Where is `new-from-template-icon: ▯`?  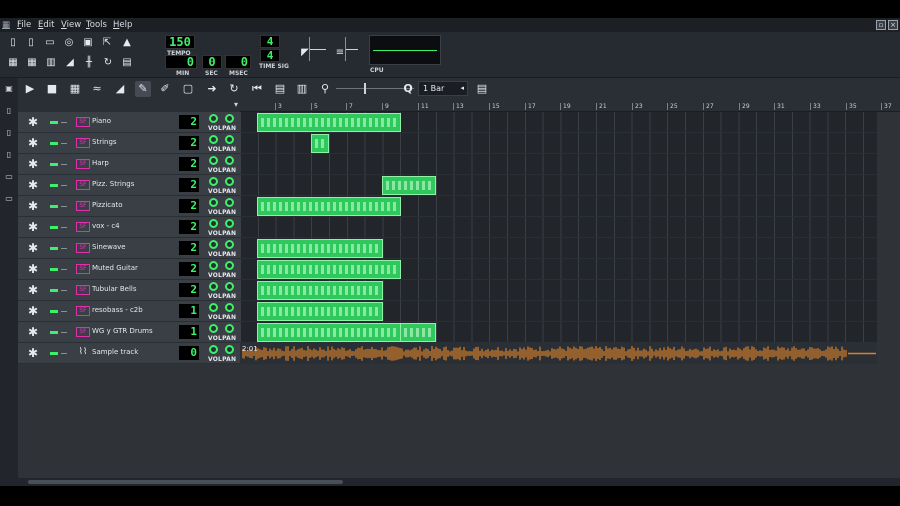 new-from-template-icon: ▯ is located at coordinates (31, 43).